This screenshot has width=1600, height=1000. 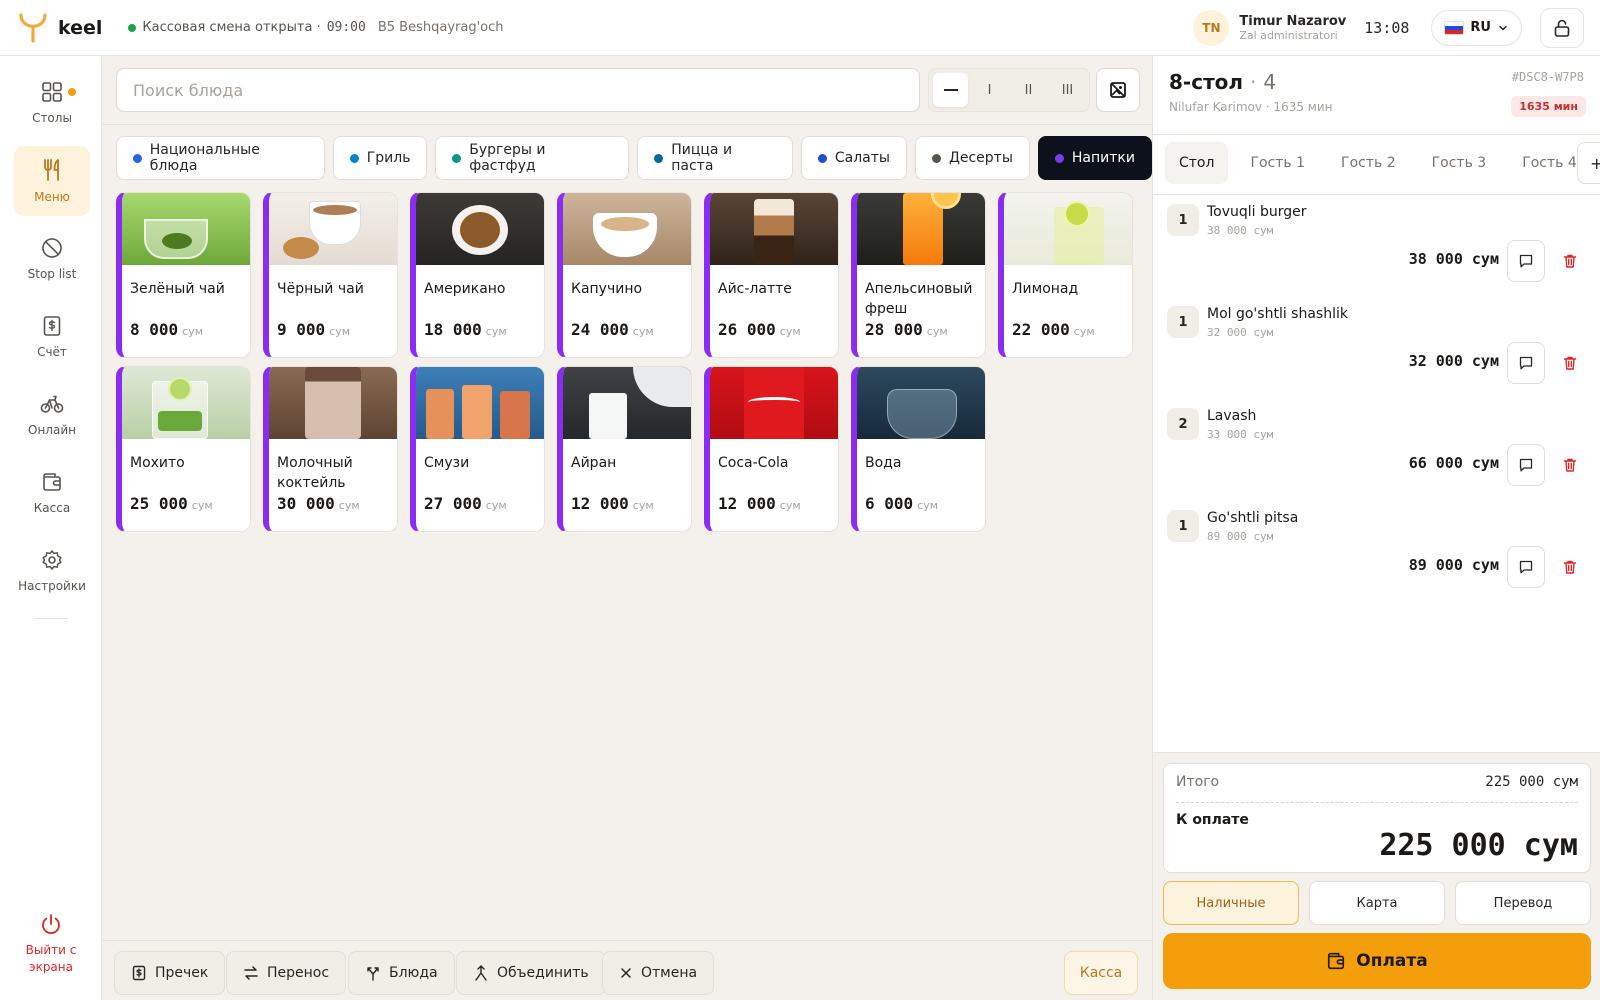 I want to click on menu-item-name: Лимонад, so click(x=1045, y=289).